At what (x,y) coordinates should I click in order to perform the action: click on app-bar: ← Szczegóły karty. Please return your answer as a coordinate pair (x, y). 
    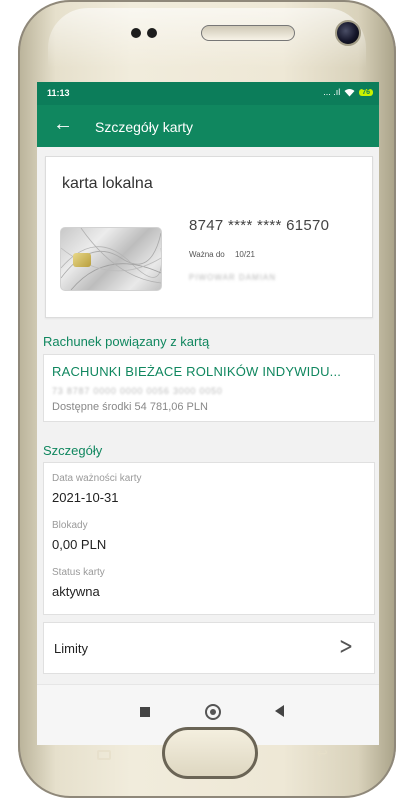
    Looking at the image, I should click on (208, 126).